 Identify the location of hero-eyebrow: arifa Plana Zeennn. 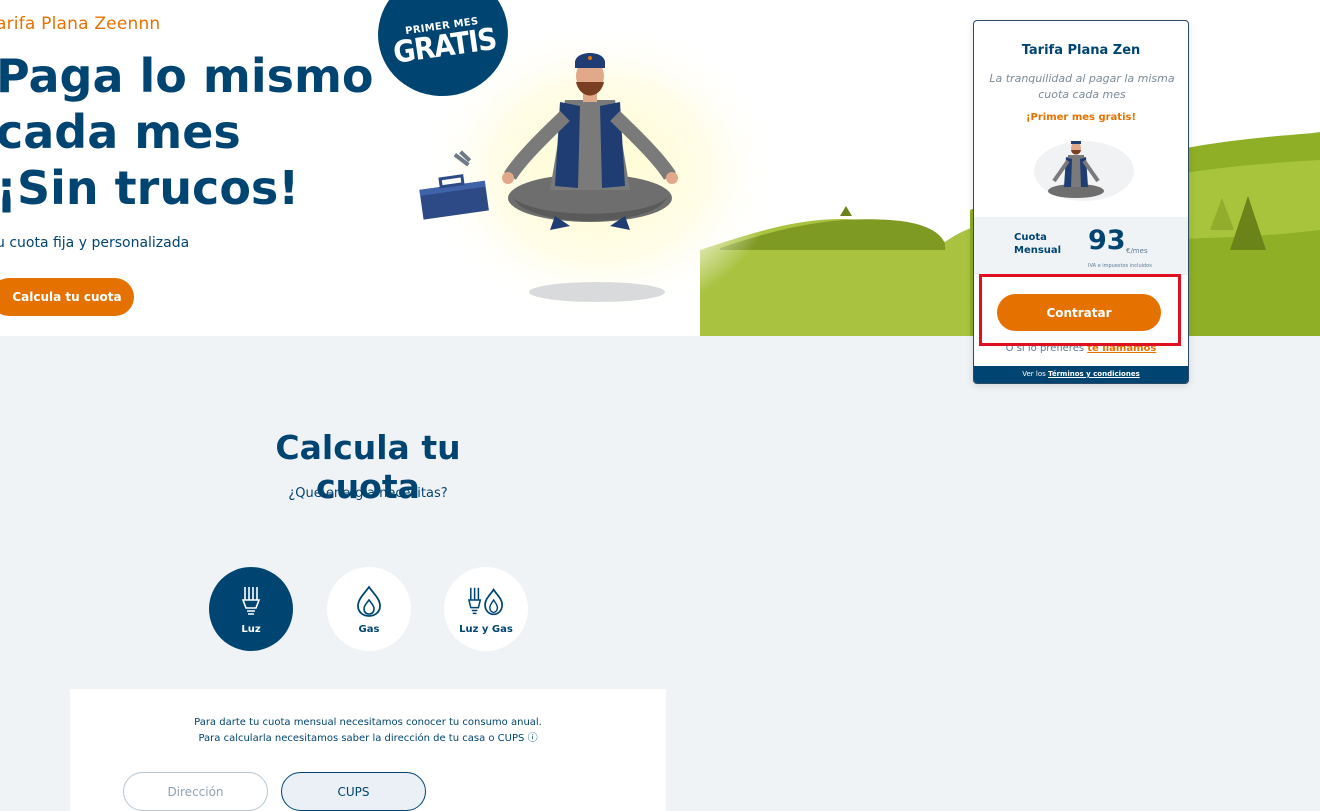
(80, 24).